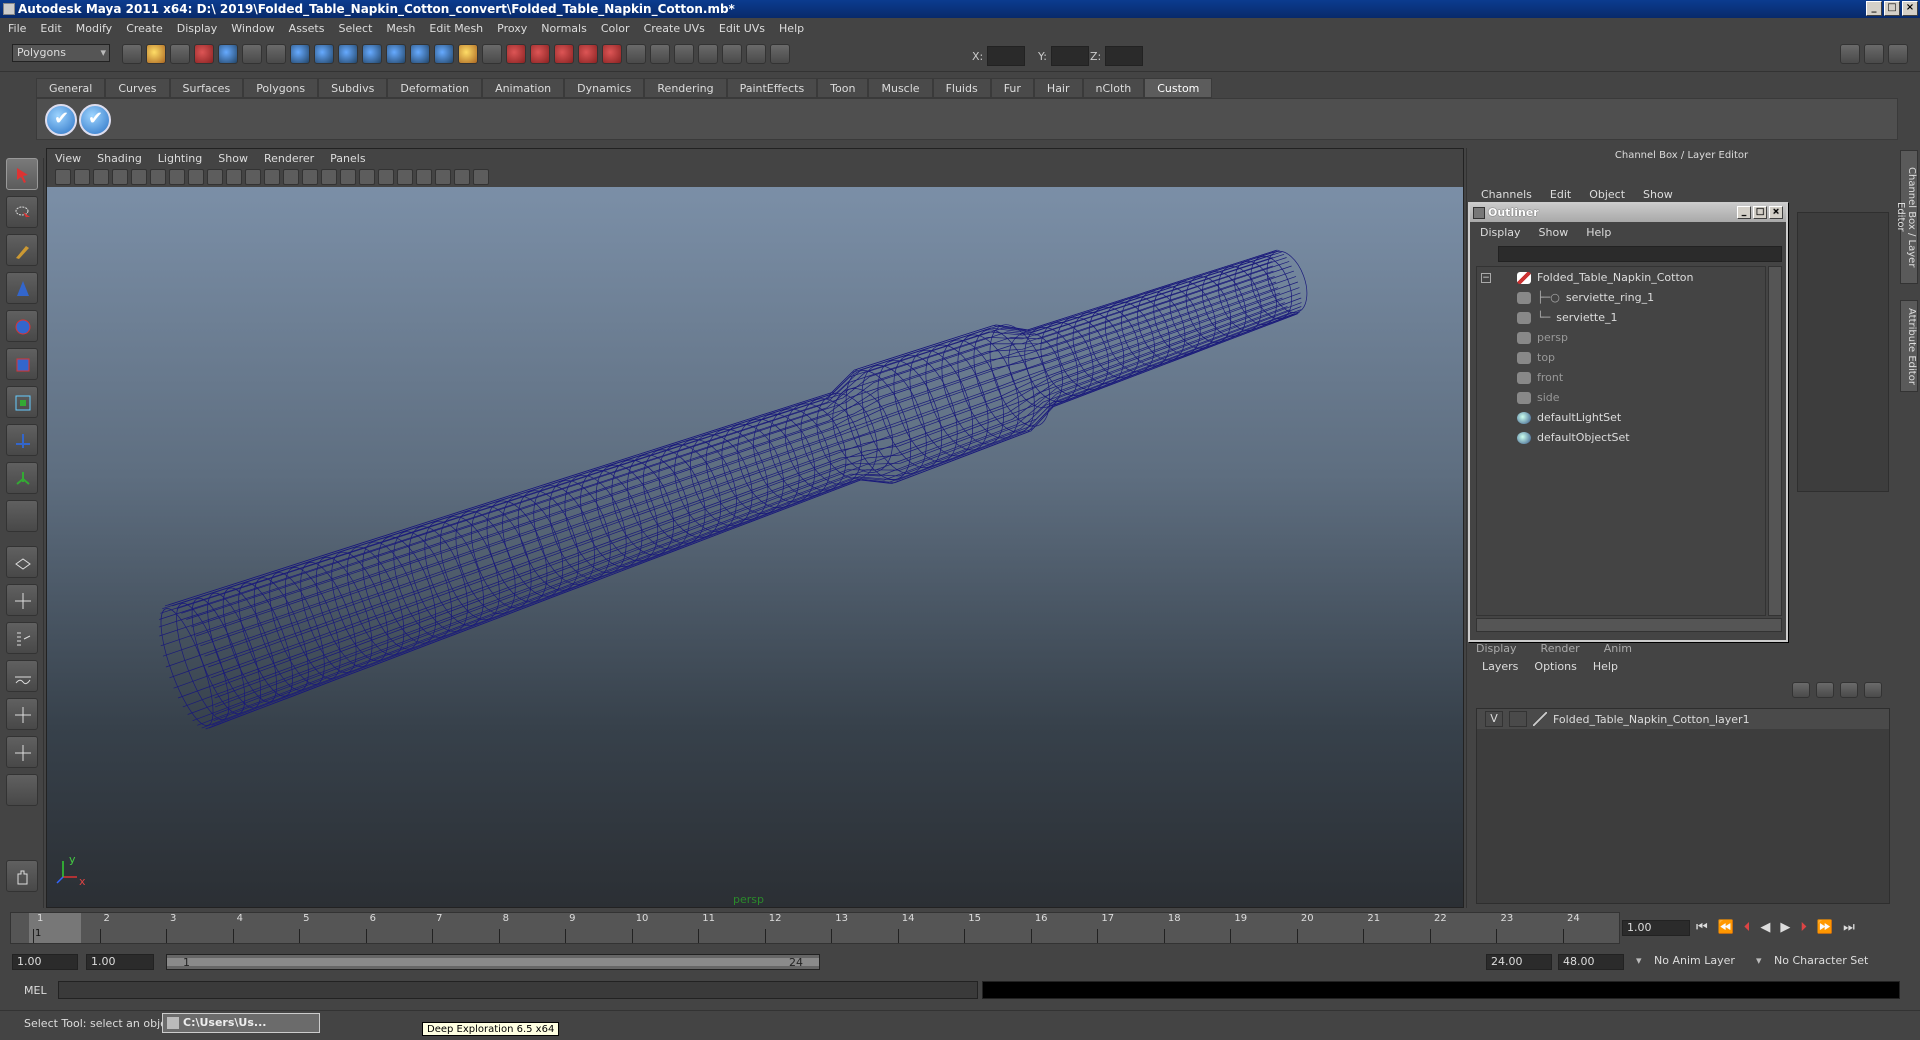  Describe the element at coordinates (900, 88) in the screenshot. I see `shelf-tab: Muscle` at that location.